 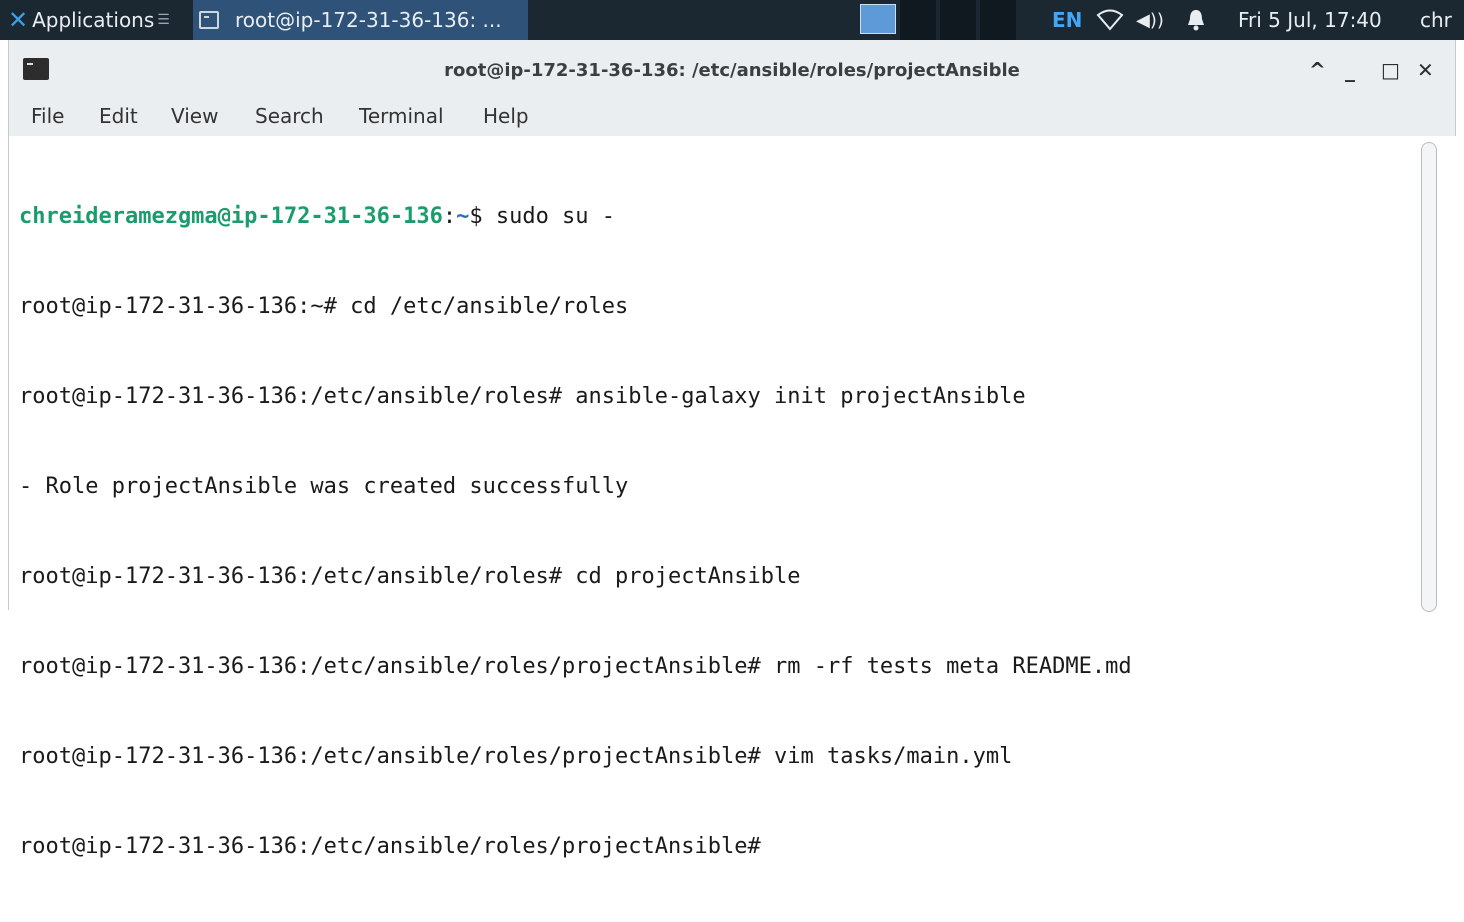 What do you see at coordinates (1110, 20) in the screenshot?
I see `wifi-icon` at bounding box center [1110, 20].